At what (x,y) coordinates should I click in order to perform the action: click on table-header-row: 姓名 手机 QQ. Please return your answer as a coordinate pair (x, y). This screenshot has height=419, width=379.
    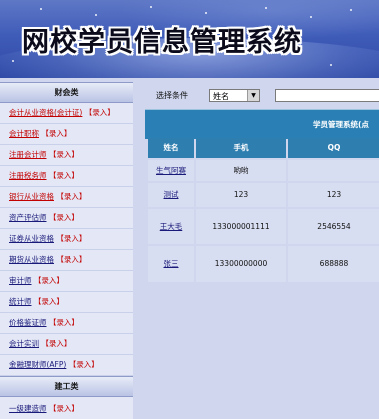
    Looking at the image, I should click on (263, 149).